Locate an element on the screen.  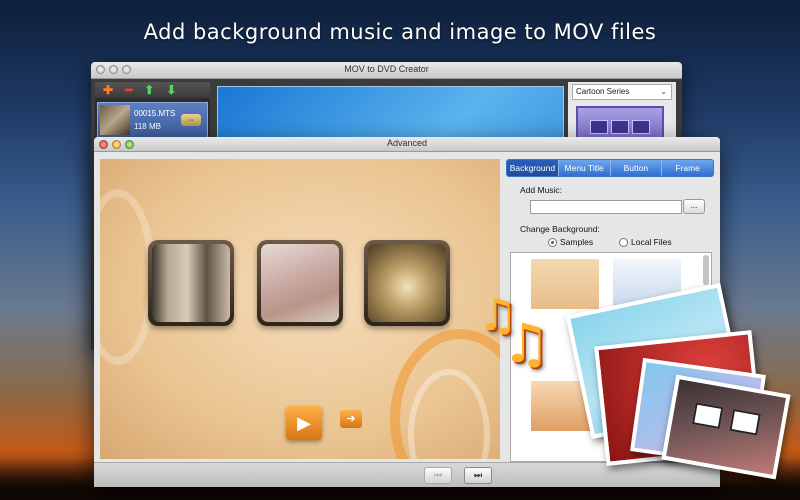
skip-back-icon: ⏮ is located at coordinates (438, 475).